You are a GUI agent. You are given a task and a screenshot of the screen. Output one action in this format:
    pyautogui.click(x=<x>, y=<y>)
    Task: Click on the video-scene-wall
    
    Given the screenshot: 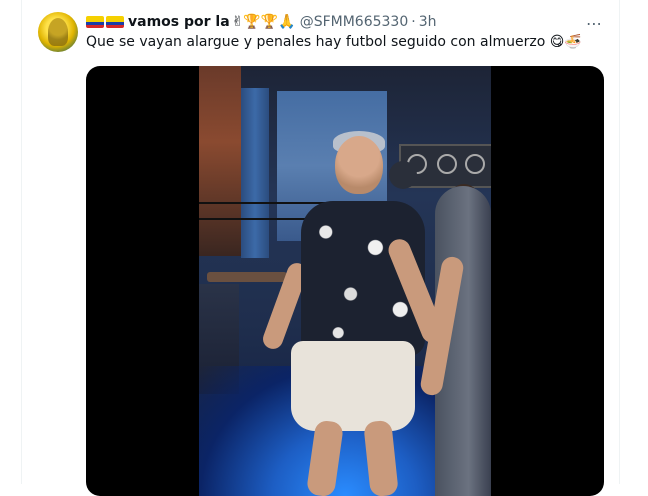 What is the action you would take?
    pyautogui.click(x=220, y=161)
    